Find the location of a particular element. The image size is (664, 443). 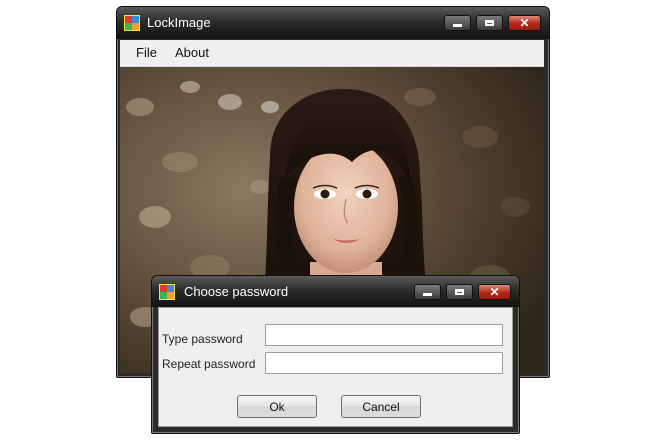

app-icon is located at coordinates (132, 23).